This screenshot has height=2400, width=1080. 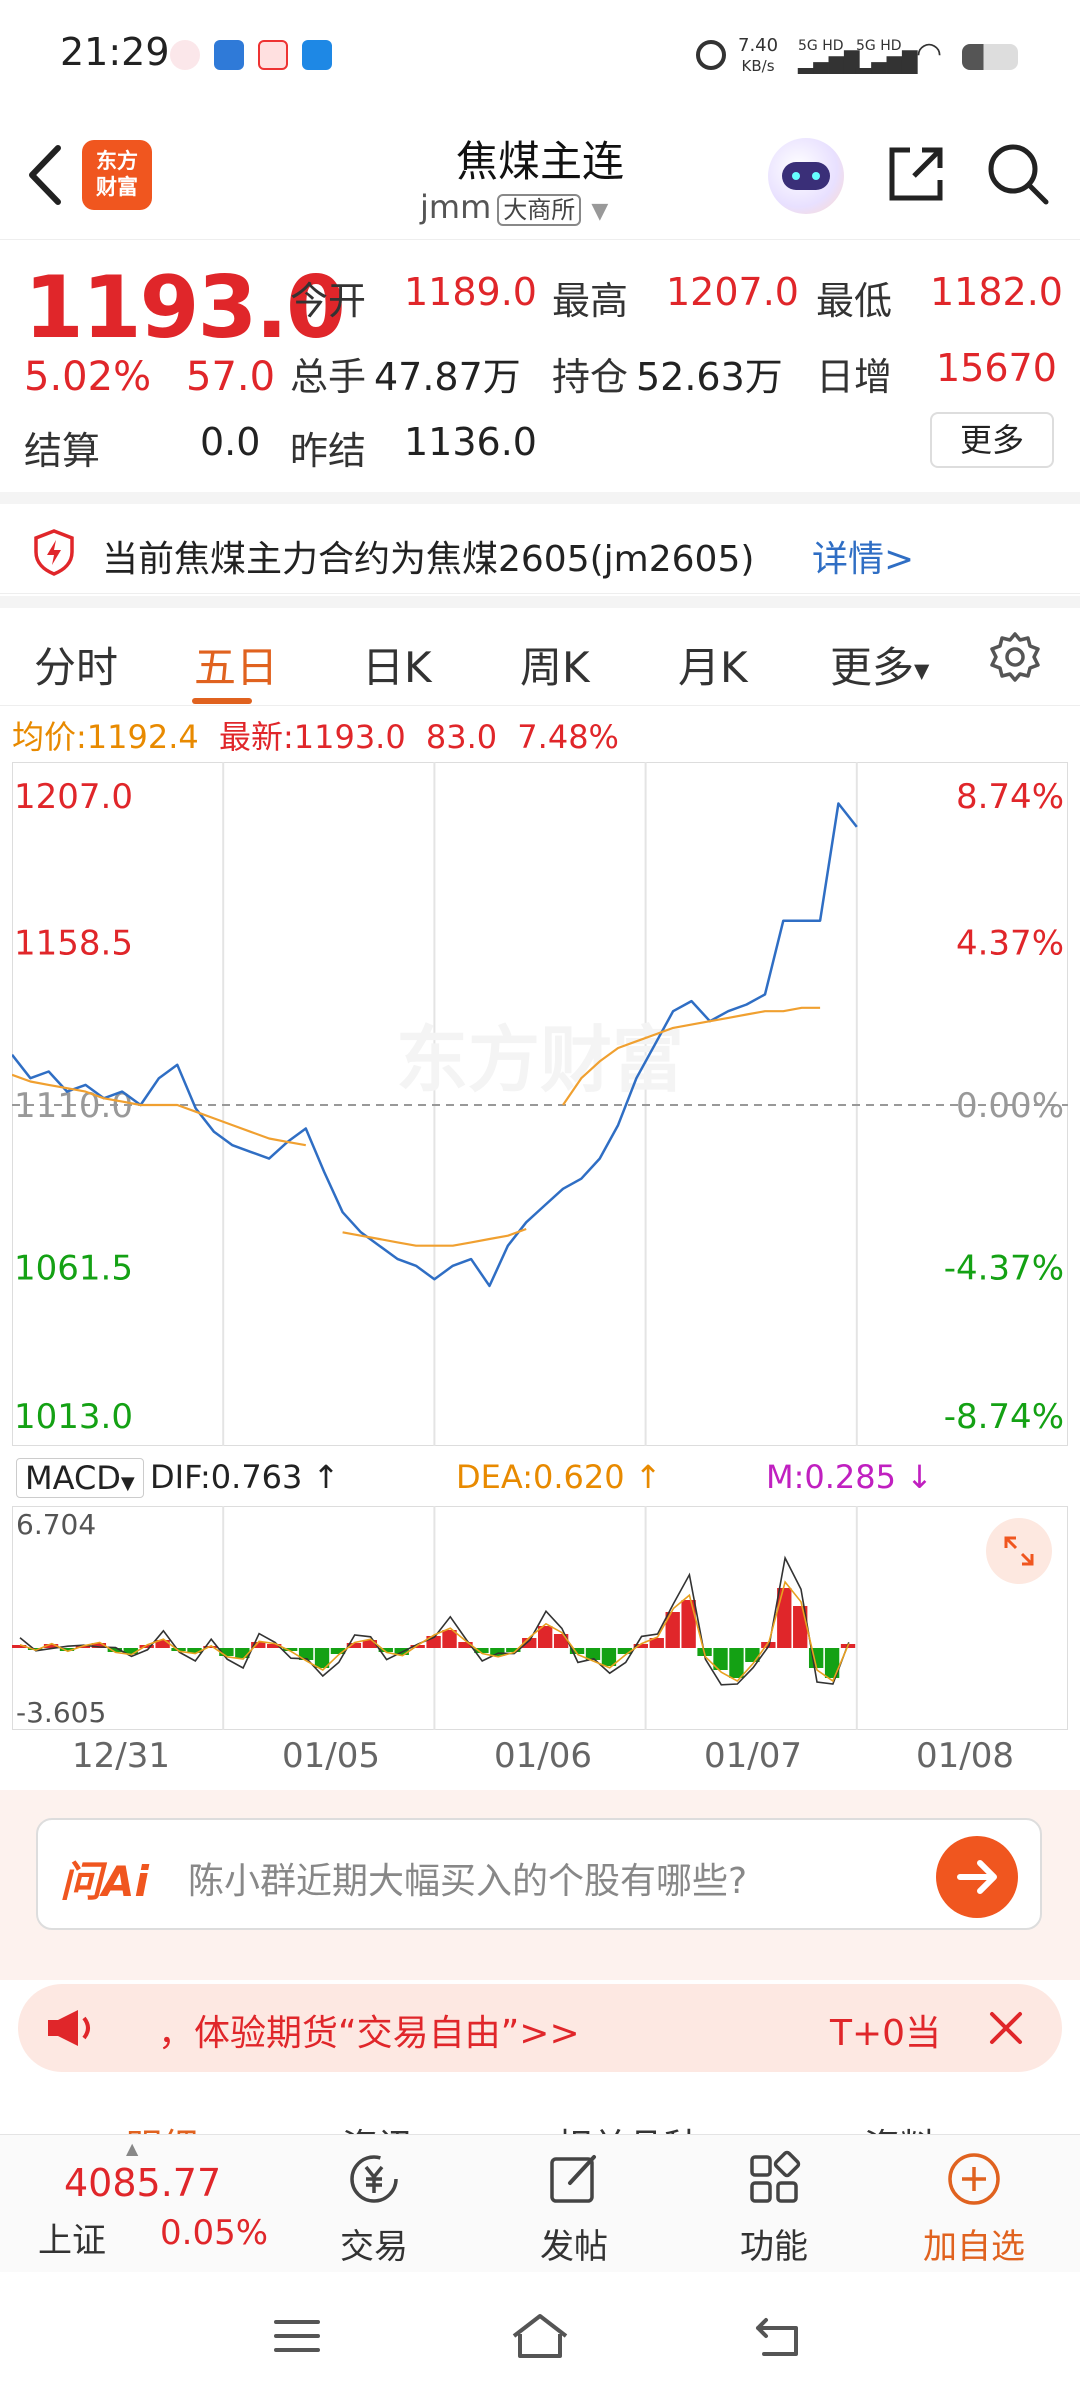 I want to click on share-icon, so click(x=916, y=174).